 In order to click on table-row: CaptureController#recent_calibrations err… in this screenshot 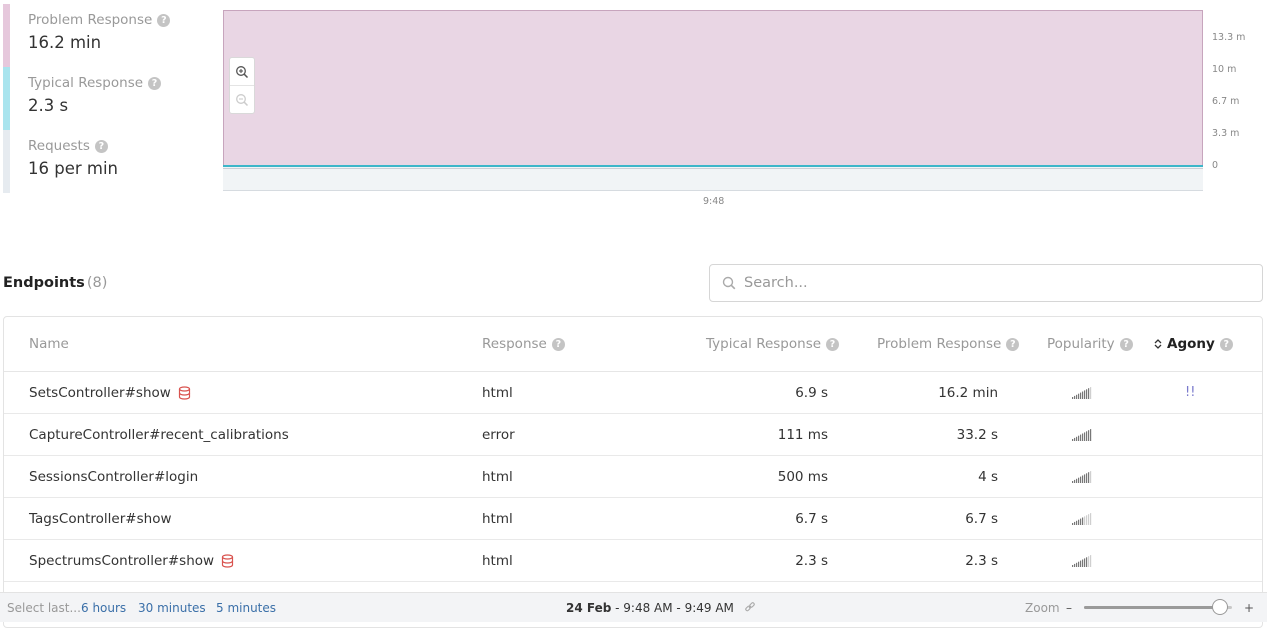, I will do `click(633, 435)`.